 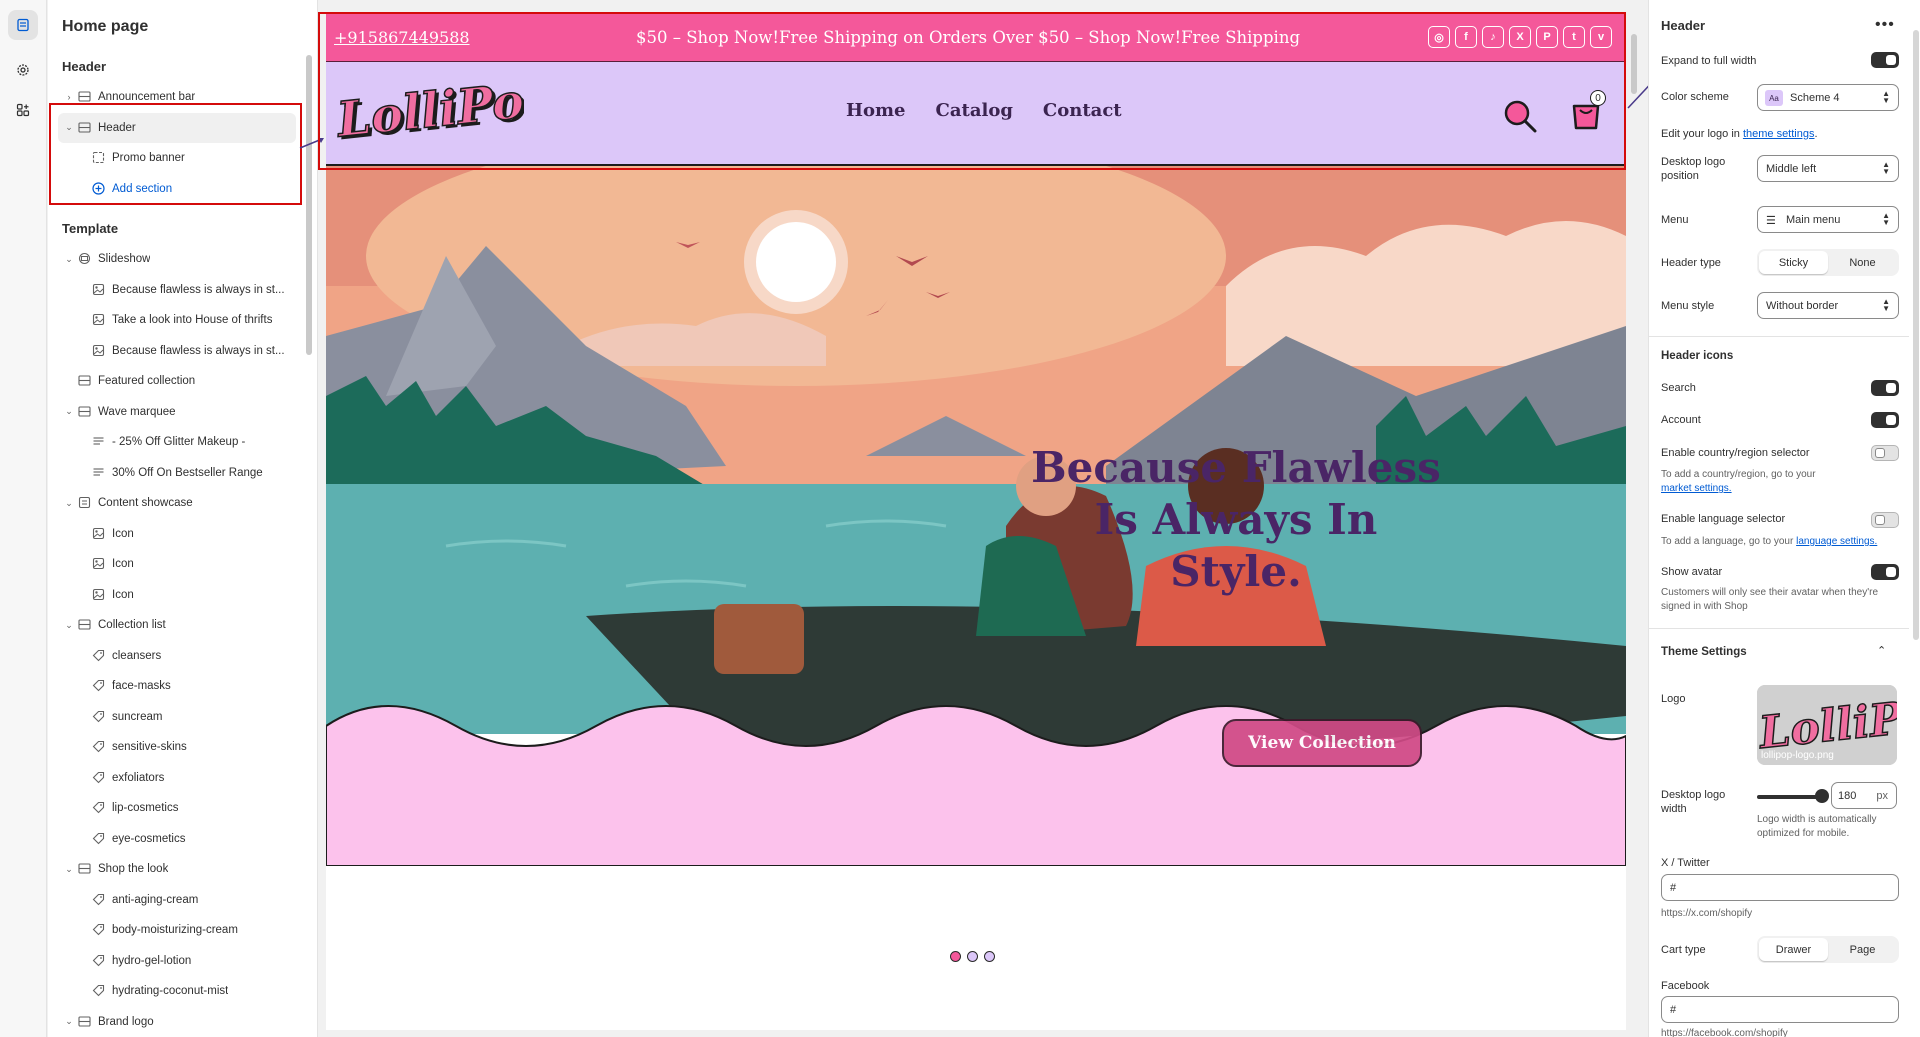 I want to click on section-tree-label: Featured collection, so click(x=147, y=381).